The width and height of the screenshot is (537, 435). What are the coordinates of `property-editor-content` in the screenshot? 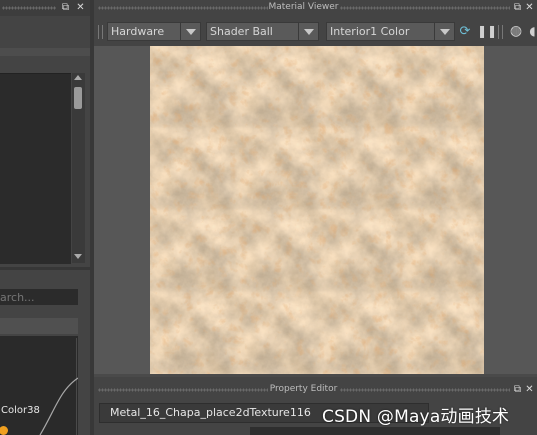 It's located at (375, 431).